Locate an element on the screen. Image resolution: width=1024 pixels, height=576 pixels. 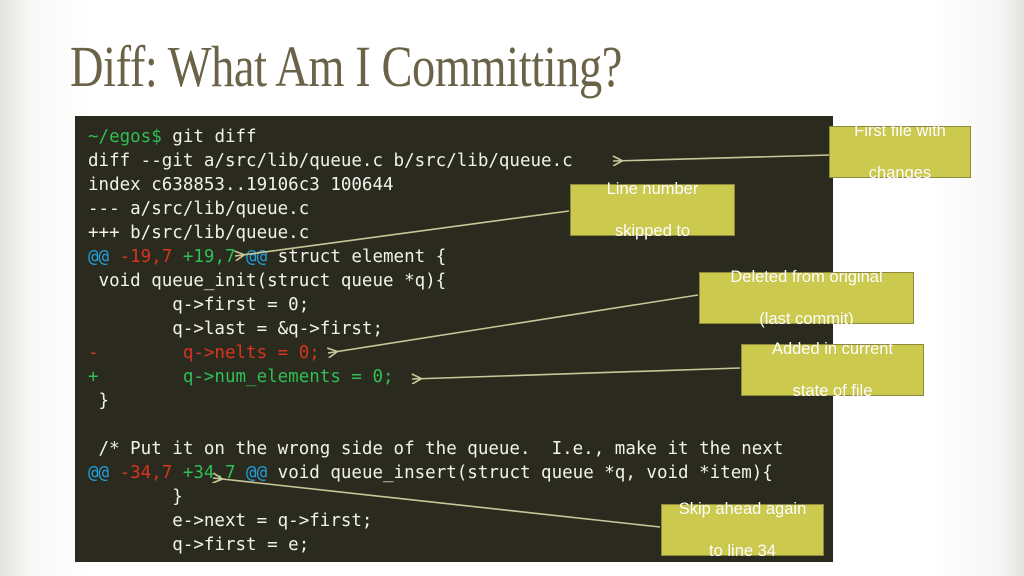
hunk-heading: struct element { is located at coordinates (357, 257).